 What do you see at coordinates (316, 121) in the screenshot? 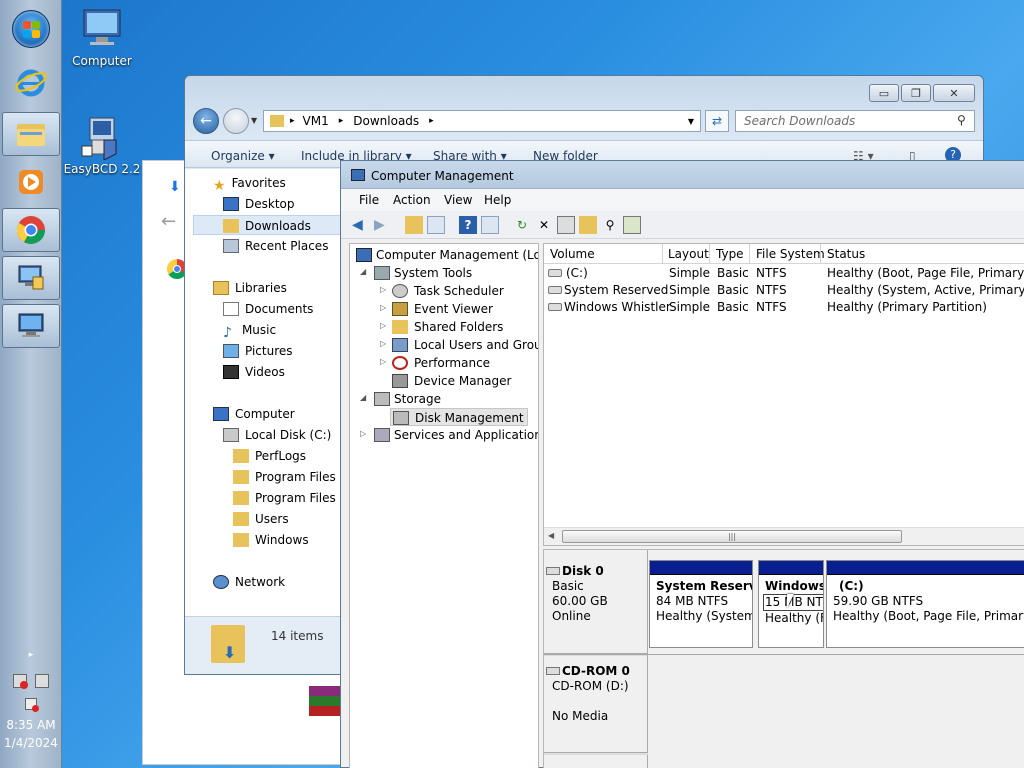
I see `breadcrumb-vm1: VM1` at bounding box center [316, 121].